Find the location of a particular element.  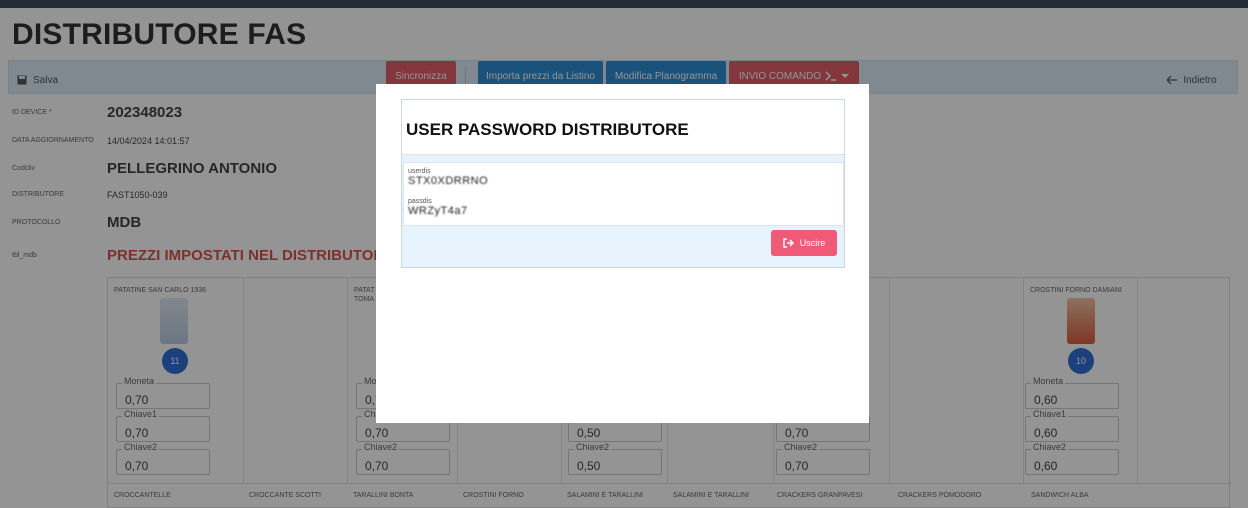

panel-header: USER PASSWORD DISTRIBUTORE is located at coordinates (623, 127).